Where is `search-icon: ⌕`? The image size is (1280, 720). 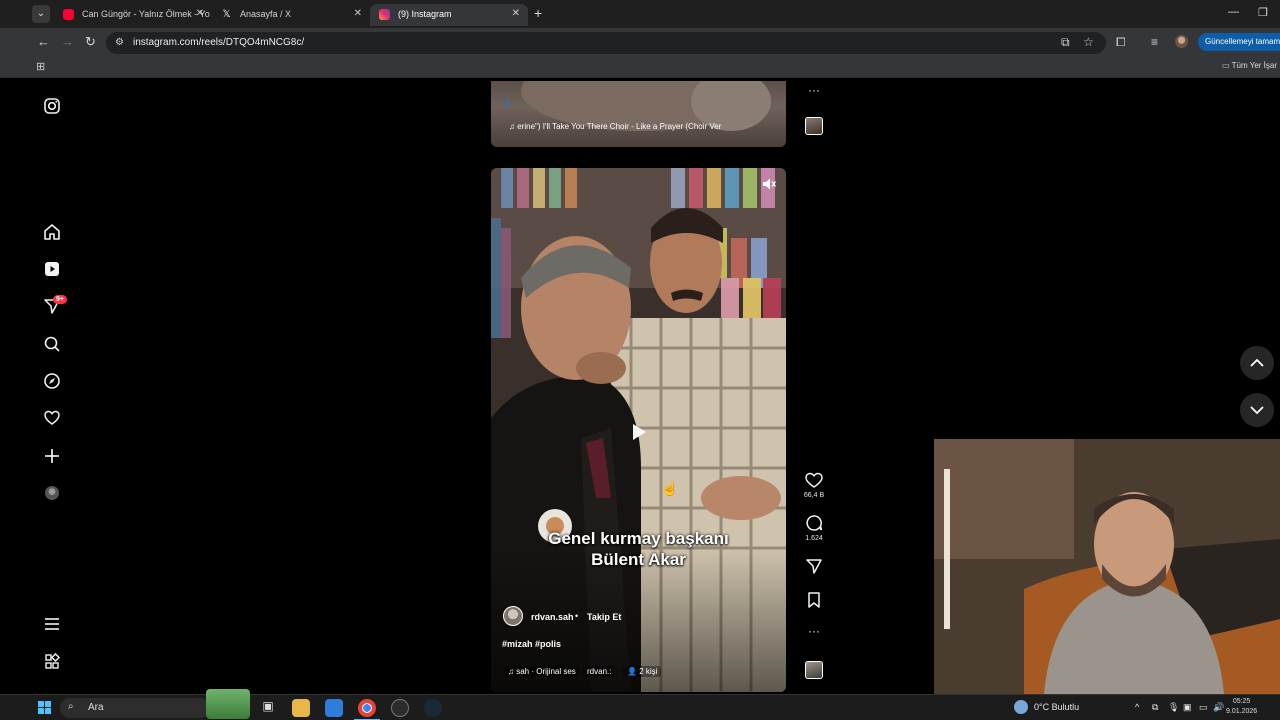 search-icon: ⌕ is located at coordinates (71, 706).